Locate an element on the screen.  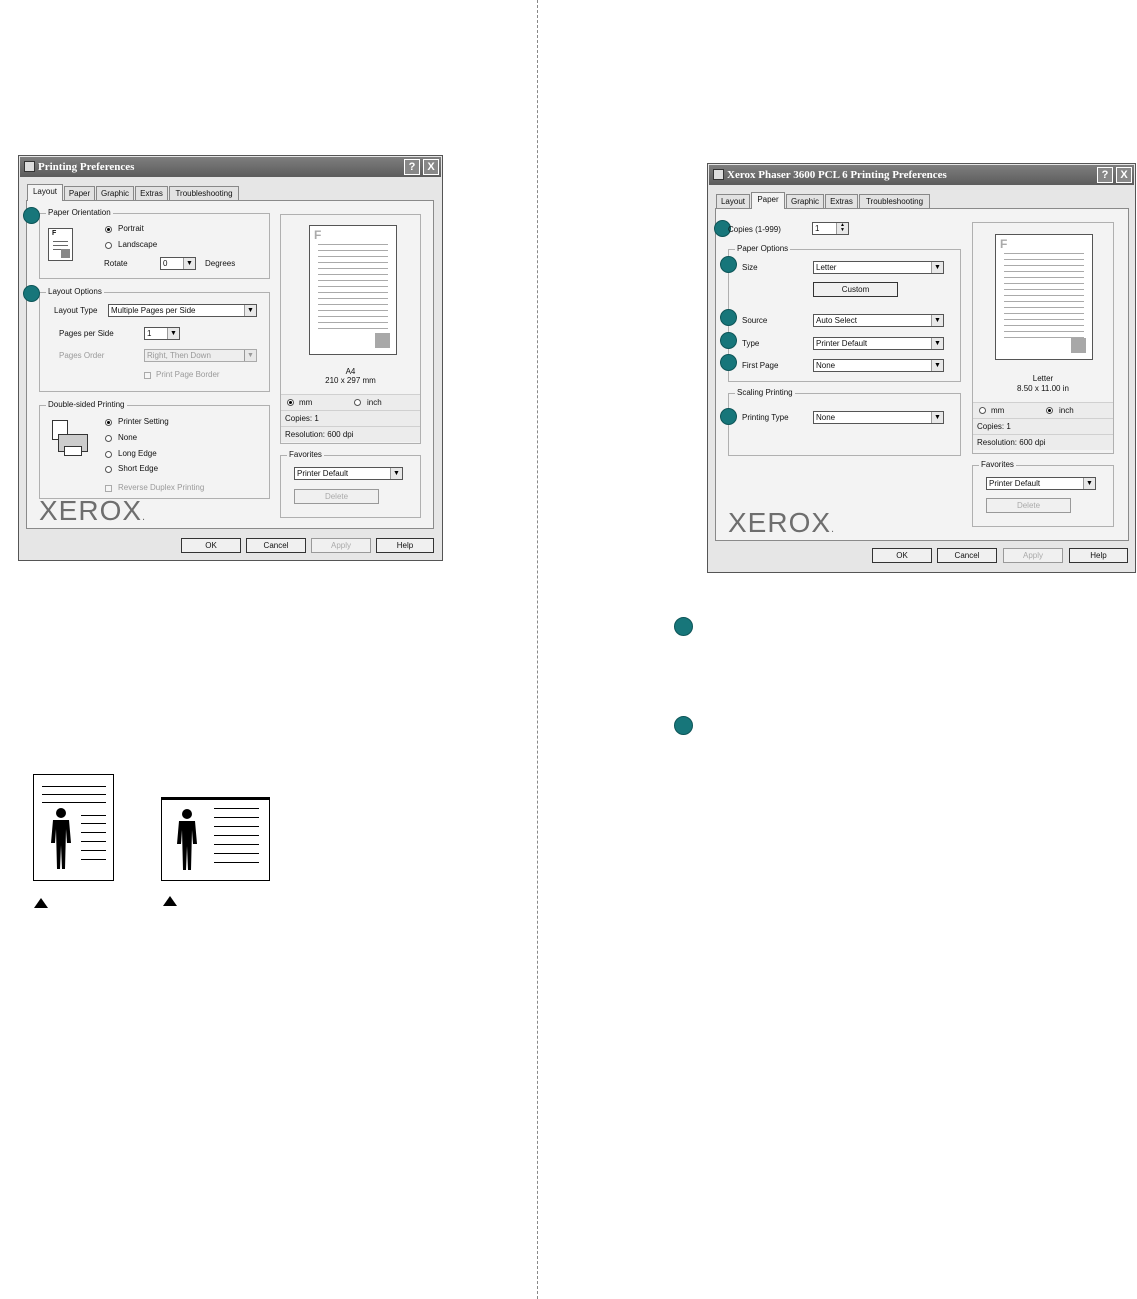
layout-type-value: Multiple Pages per Side is located at coordinates (153, 310).